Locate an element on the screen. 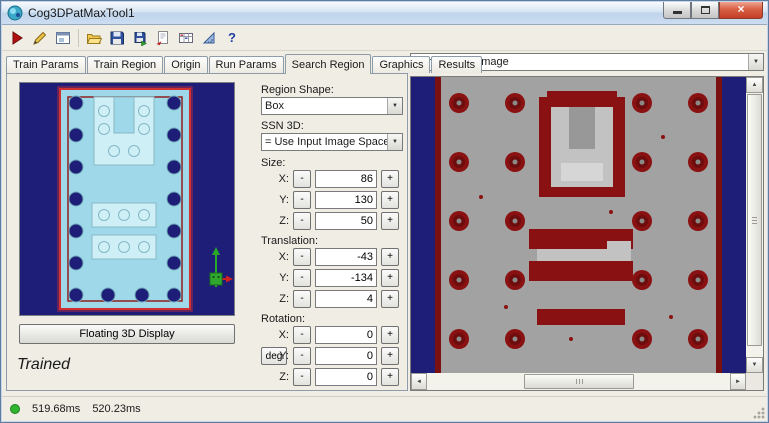  scroll-right-icon: ► is located at coordinates (738, 381).